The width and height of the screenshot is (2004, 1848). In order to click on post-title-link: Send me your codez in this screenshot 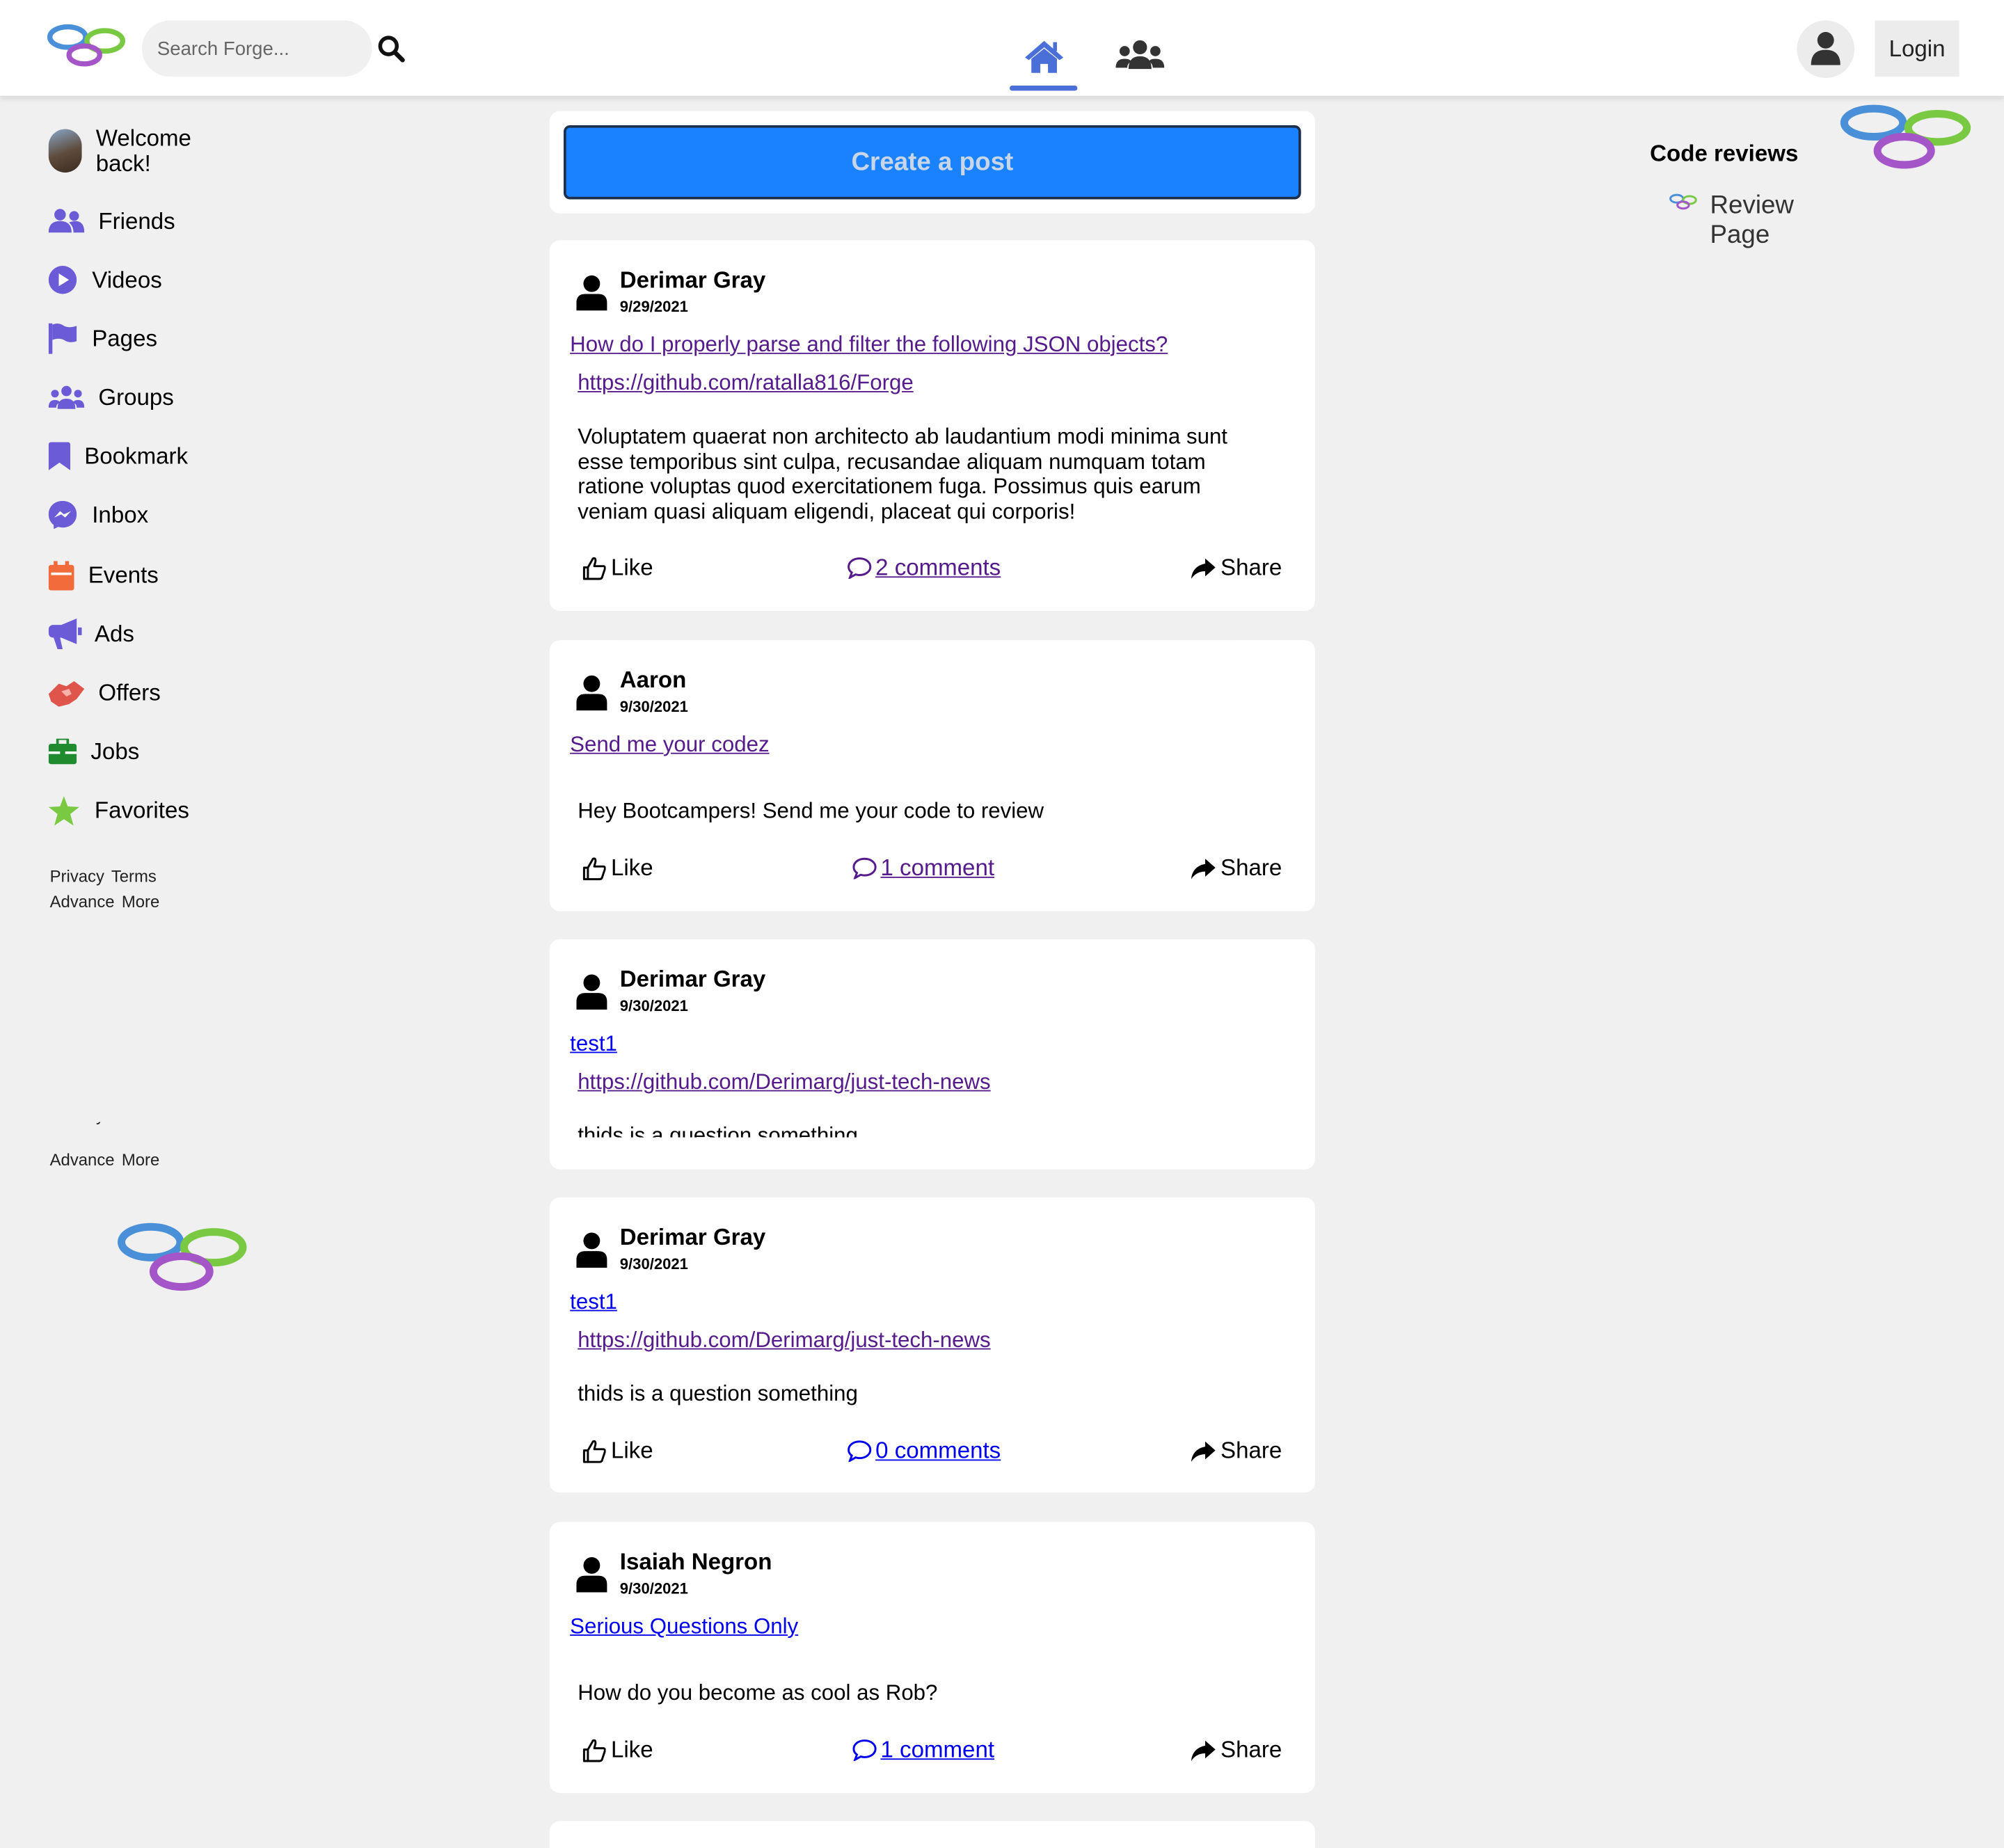, I will do `click(669, 745)`.